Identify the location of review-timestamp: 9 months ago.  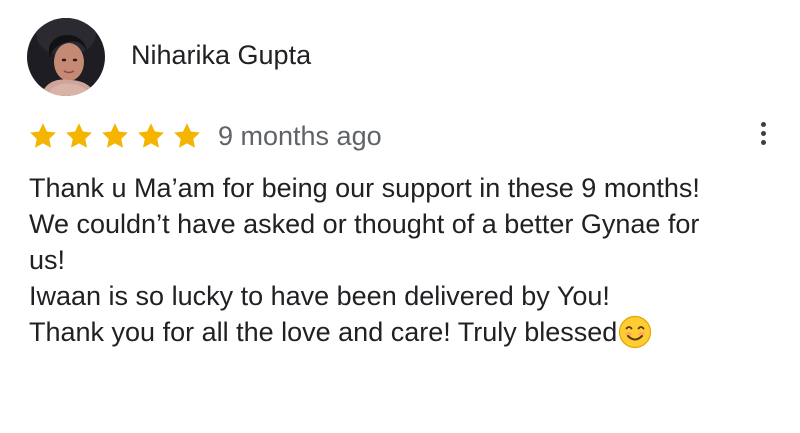
(300, 135).